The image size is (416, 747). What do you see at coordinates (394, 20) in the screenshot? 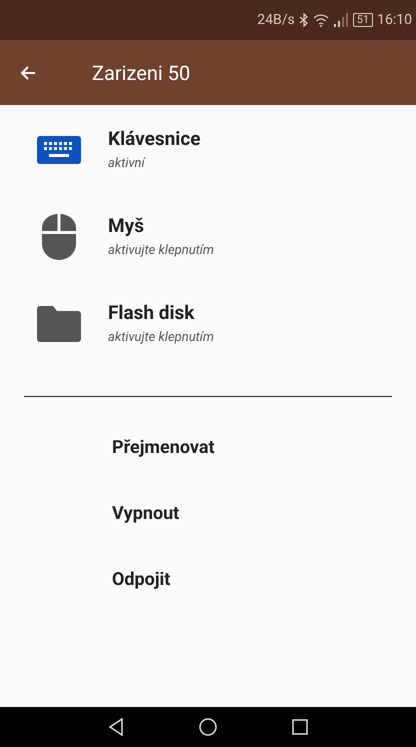
I see `clock: 16:10` at bounding box center [394, 20].